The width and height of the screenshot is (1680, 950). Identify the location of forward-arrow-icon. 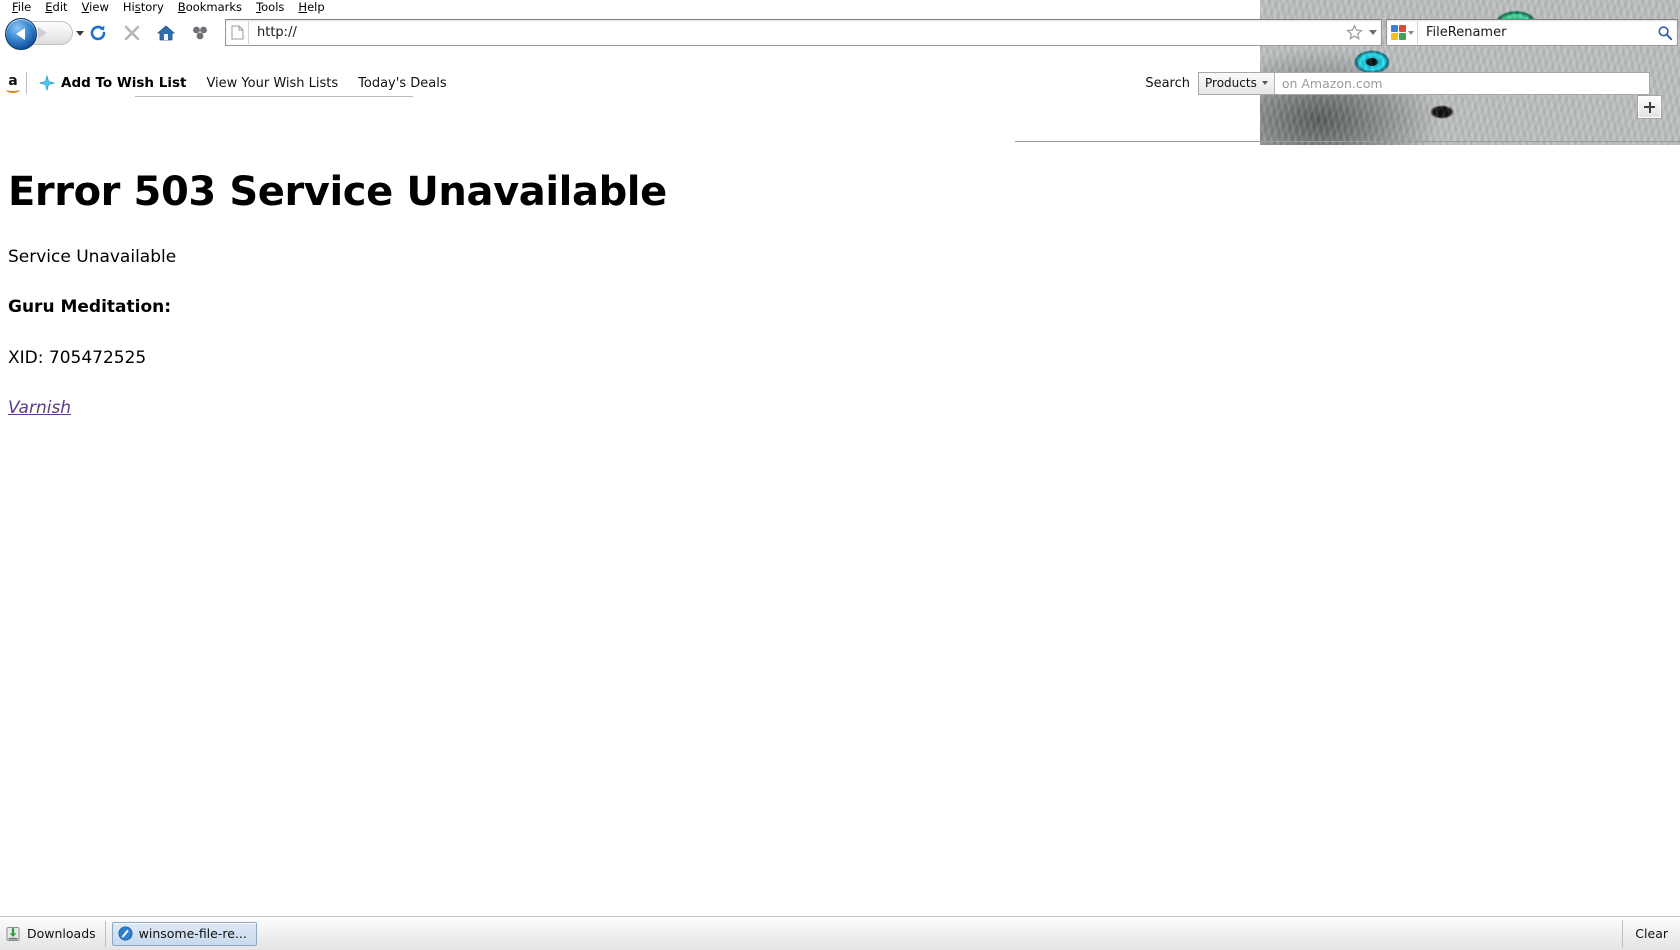
(42, 33).